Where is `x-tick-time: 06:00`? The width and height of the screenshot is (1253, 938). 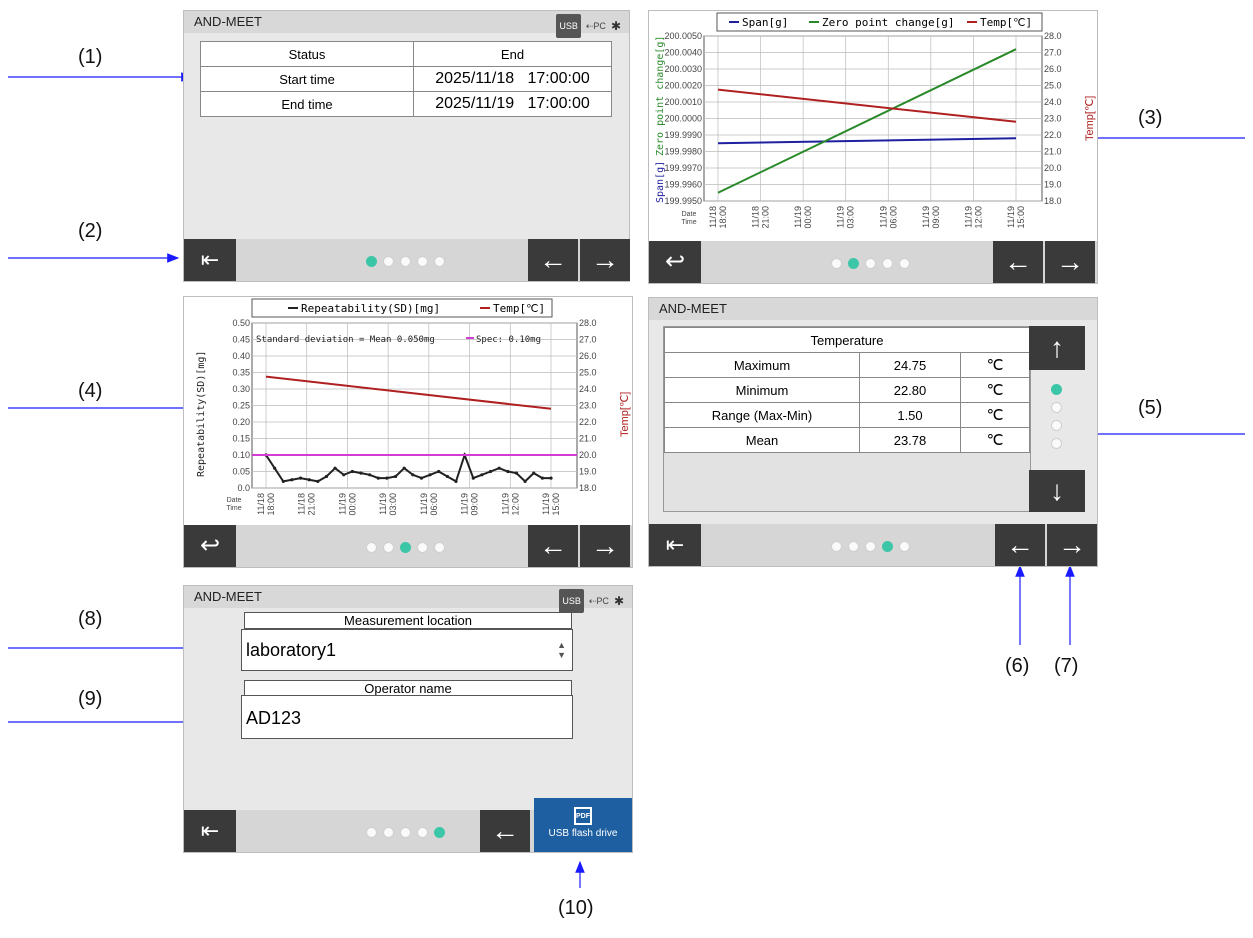 x-tick-time: 06:00 is located at coordinates (893, 217).